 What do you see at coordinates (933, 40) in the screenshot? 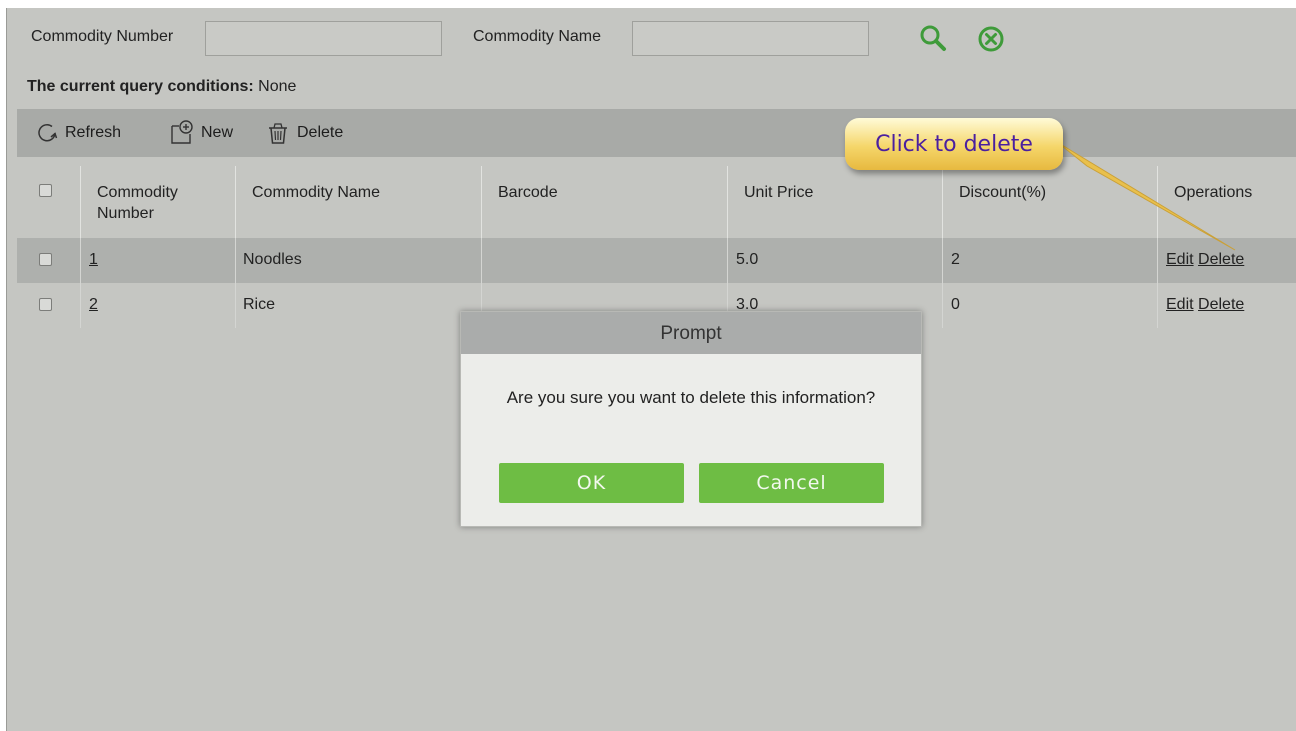
I see `search-icon` at bounding box center [933, 40].